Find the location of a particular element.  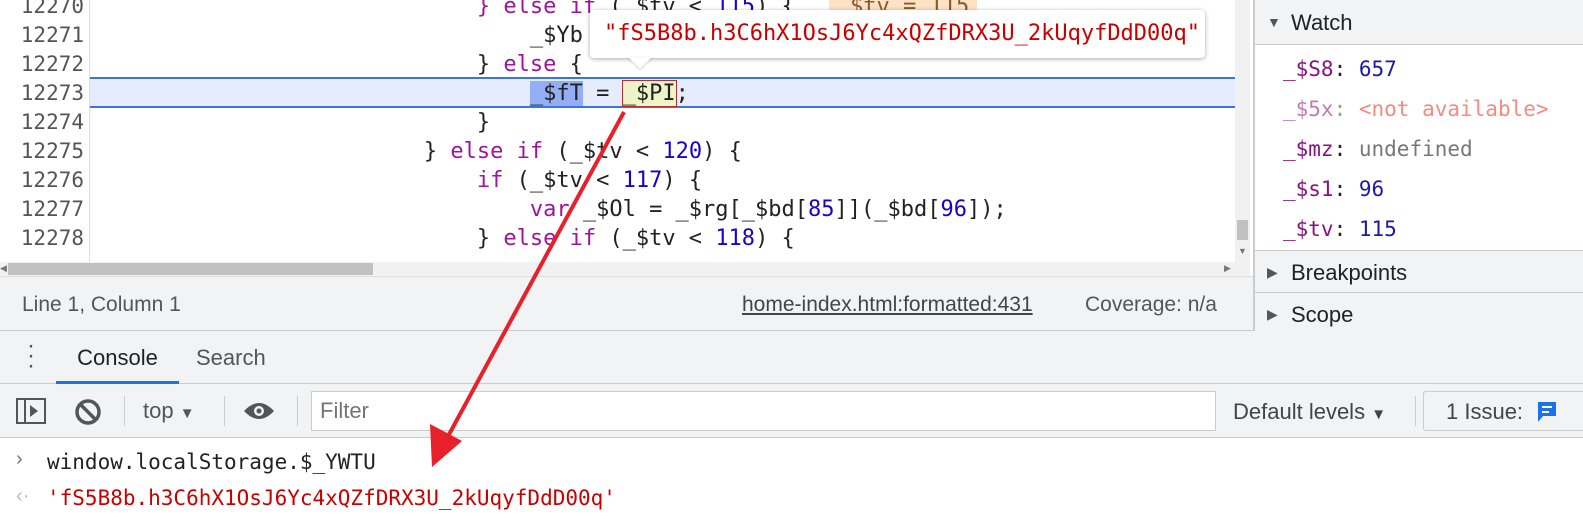

line-number: 12277 is located at coordinates (42, 209).